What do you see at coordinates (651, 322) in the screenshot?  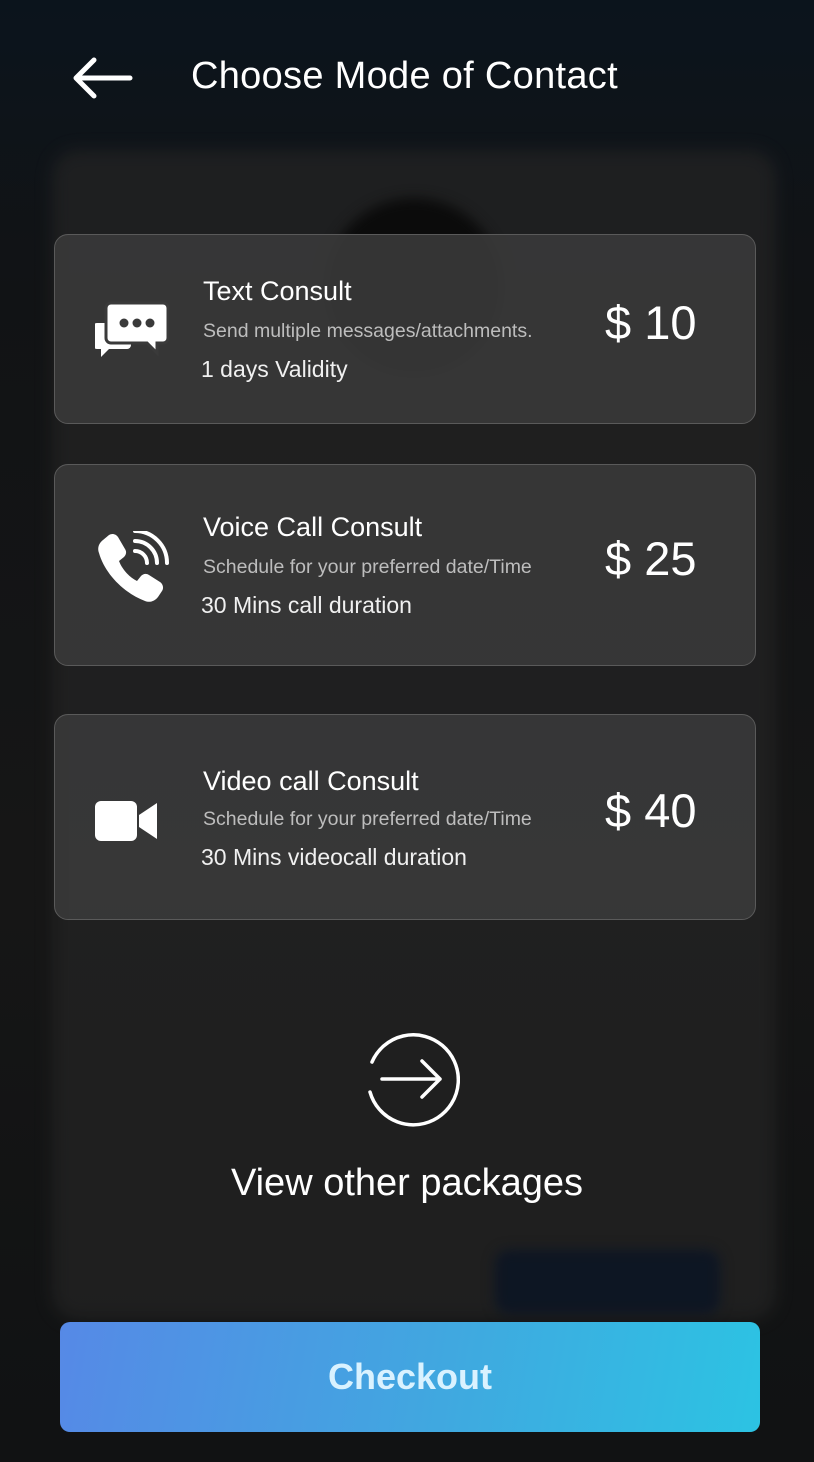 I see `option-price: $ 10` at bounding box center [651, 322].